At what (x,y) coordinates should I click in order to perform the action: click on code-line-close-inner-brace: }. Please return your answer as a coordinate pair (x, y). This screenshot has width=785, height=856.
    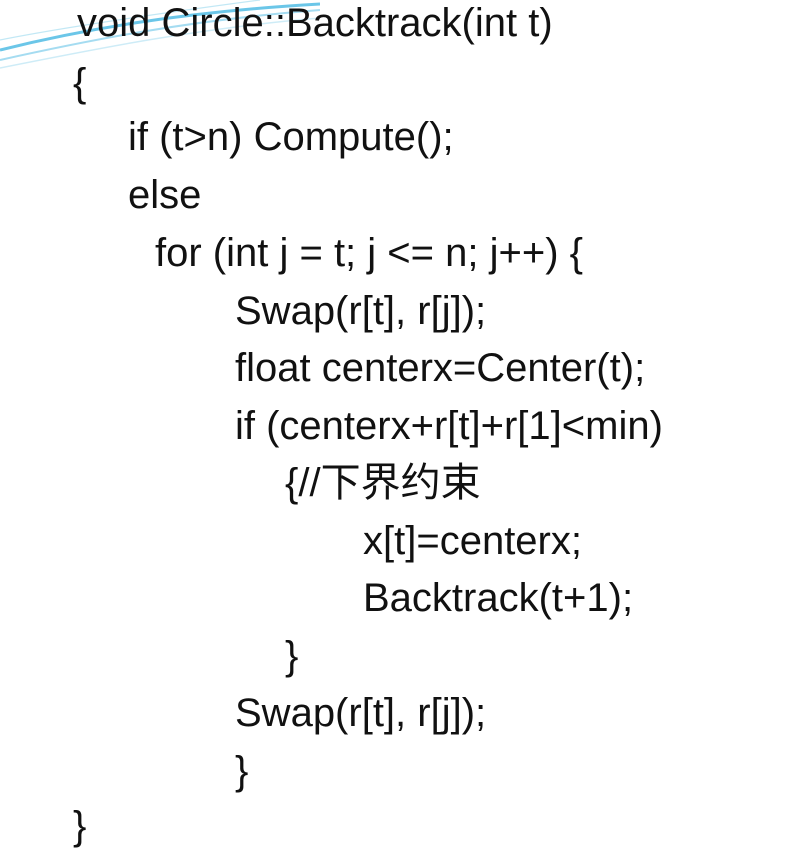
    Looking at the image, I should click on (292, 656).